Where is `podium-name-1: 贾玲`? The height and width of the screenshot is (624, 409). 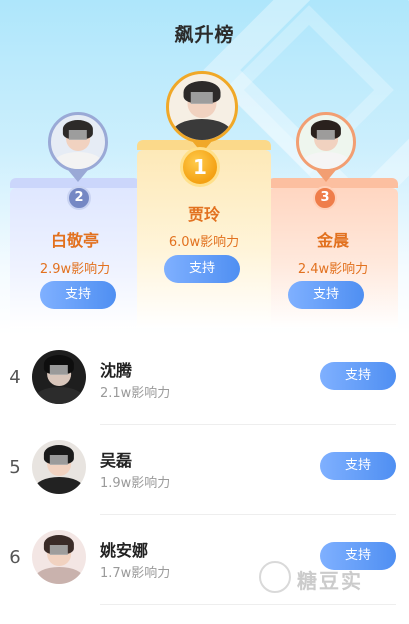 podium-name-1: 贾玲 is located at coordinates (203, 214).